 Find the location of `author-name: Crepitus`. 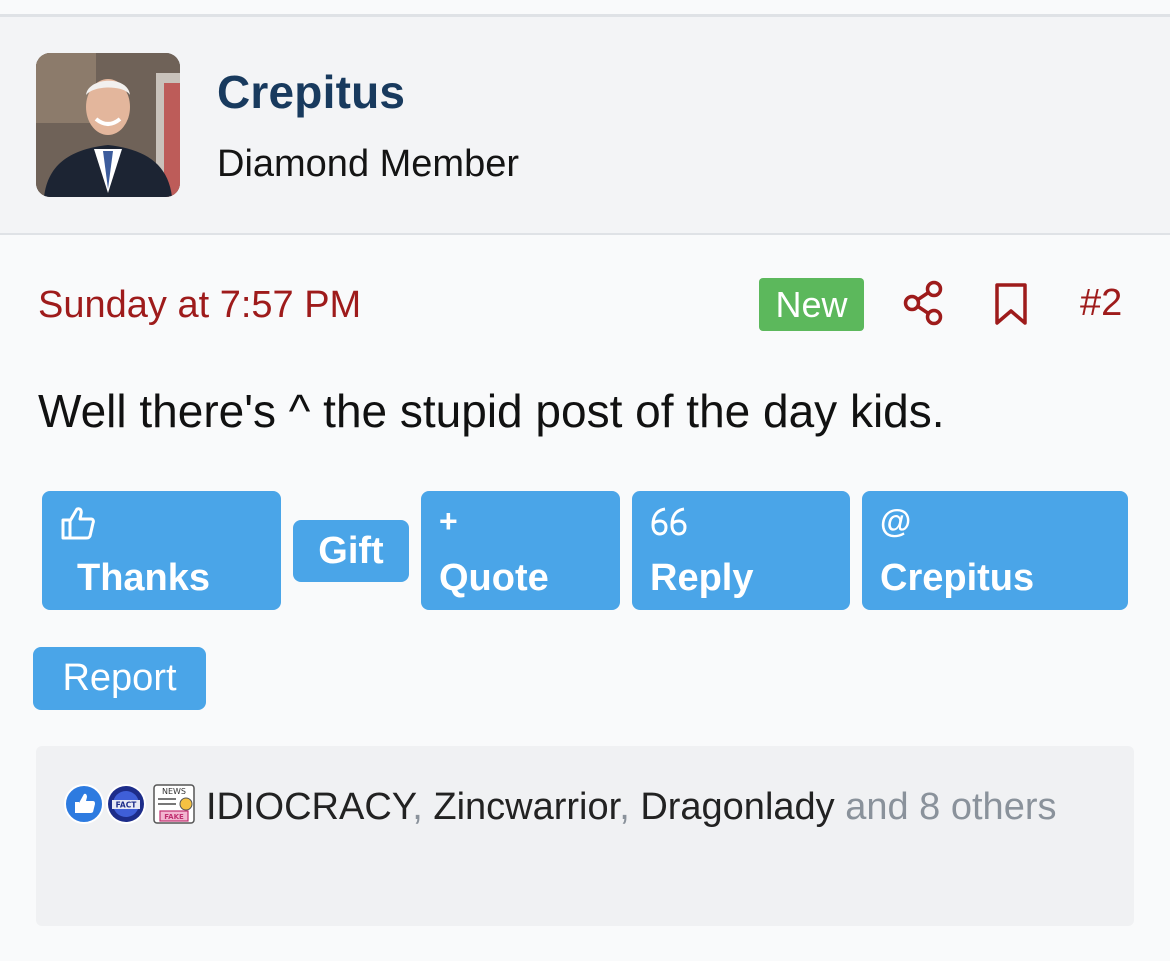

author-name: Crepitus is located at coordinates (311, 92).